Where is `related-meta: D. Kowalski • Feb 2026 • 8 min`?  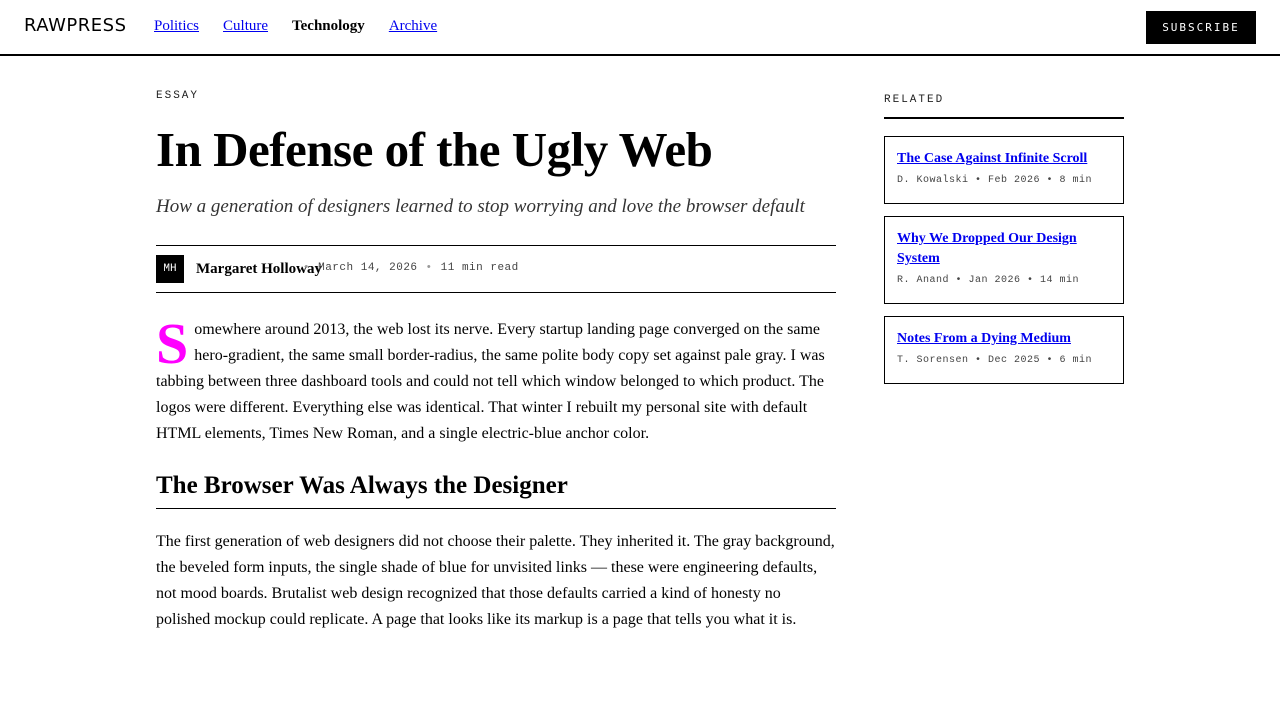
related-meta: D. Kowalski • Feb 2026 • 8 min is located at coordinates (995, 180).